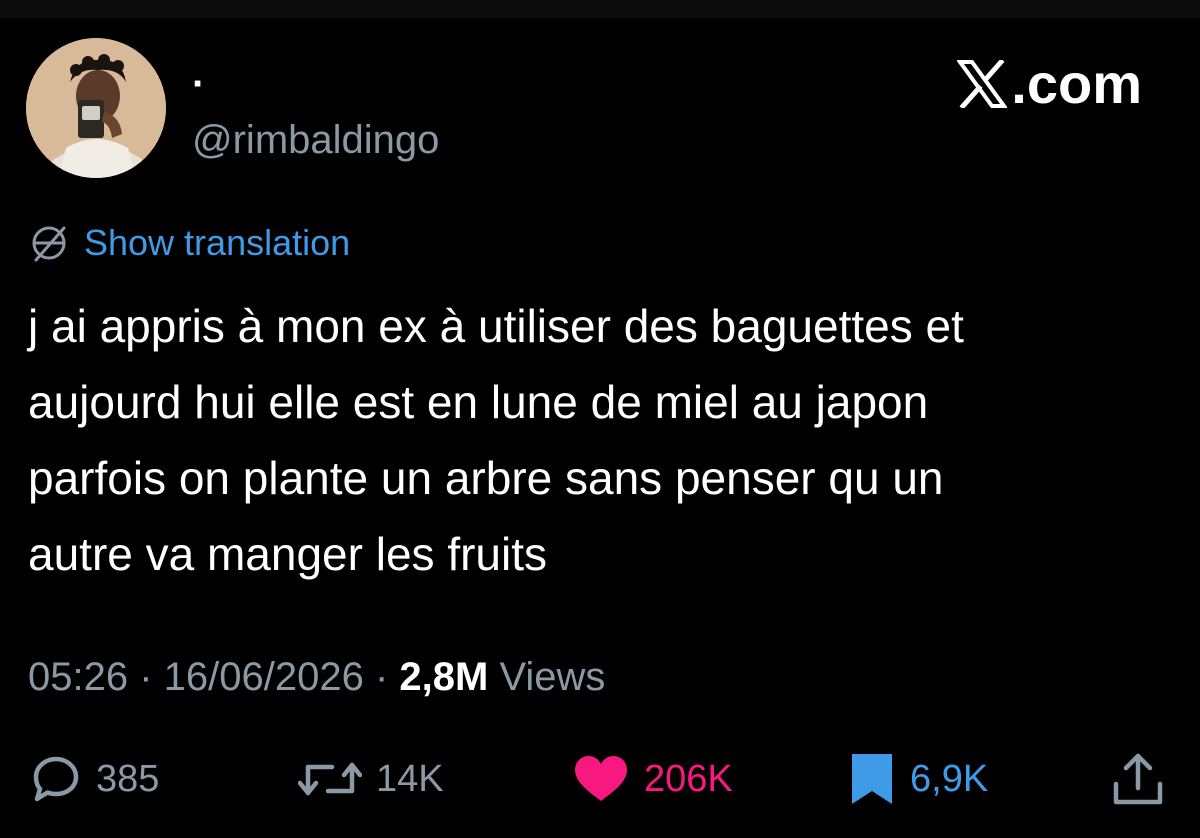 The width and height of the screenshot is (1200, 838). I want to click on brand-watermark: .com, so click(1049, 84).